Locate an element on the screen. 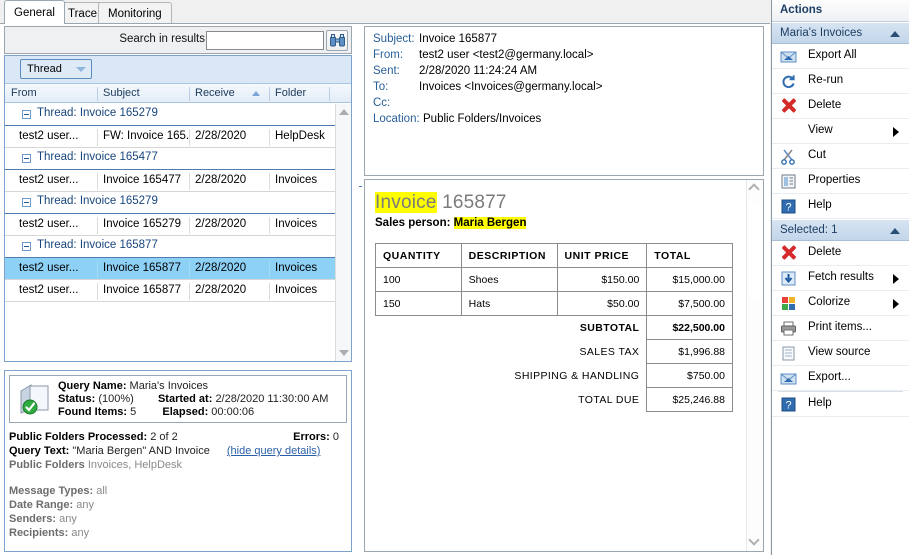 This screenshot has height=555, width=909. invoice-summary-row: SHIPPING & HANDLING $750.00 is located at coordinates (554, 375).